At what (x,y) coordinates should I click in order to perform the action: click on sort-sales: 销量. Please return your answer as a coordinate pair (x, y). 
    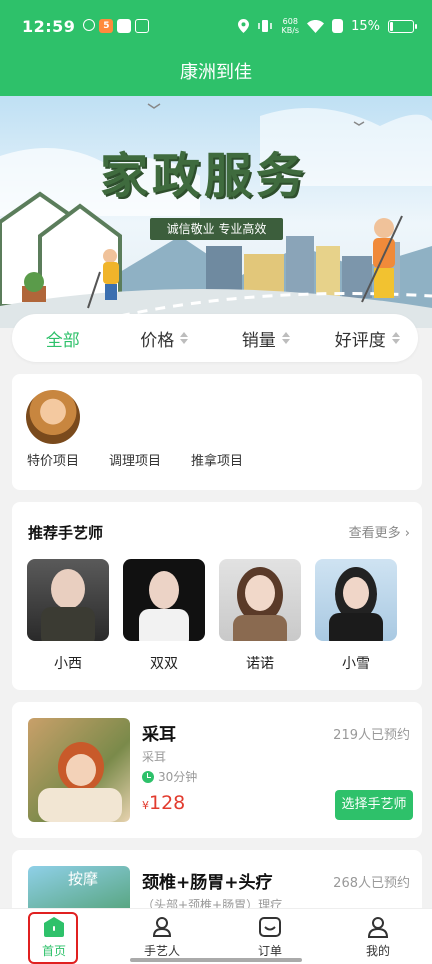
    Looking at the image, I should click on (266, 338).